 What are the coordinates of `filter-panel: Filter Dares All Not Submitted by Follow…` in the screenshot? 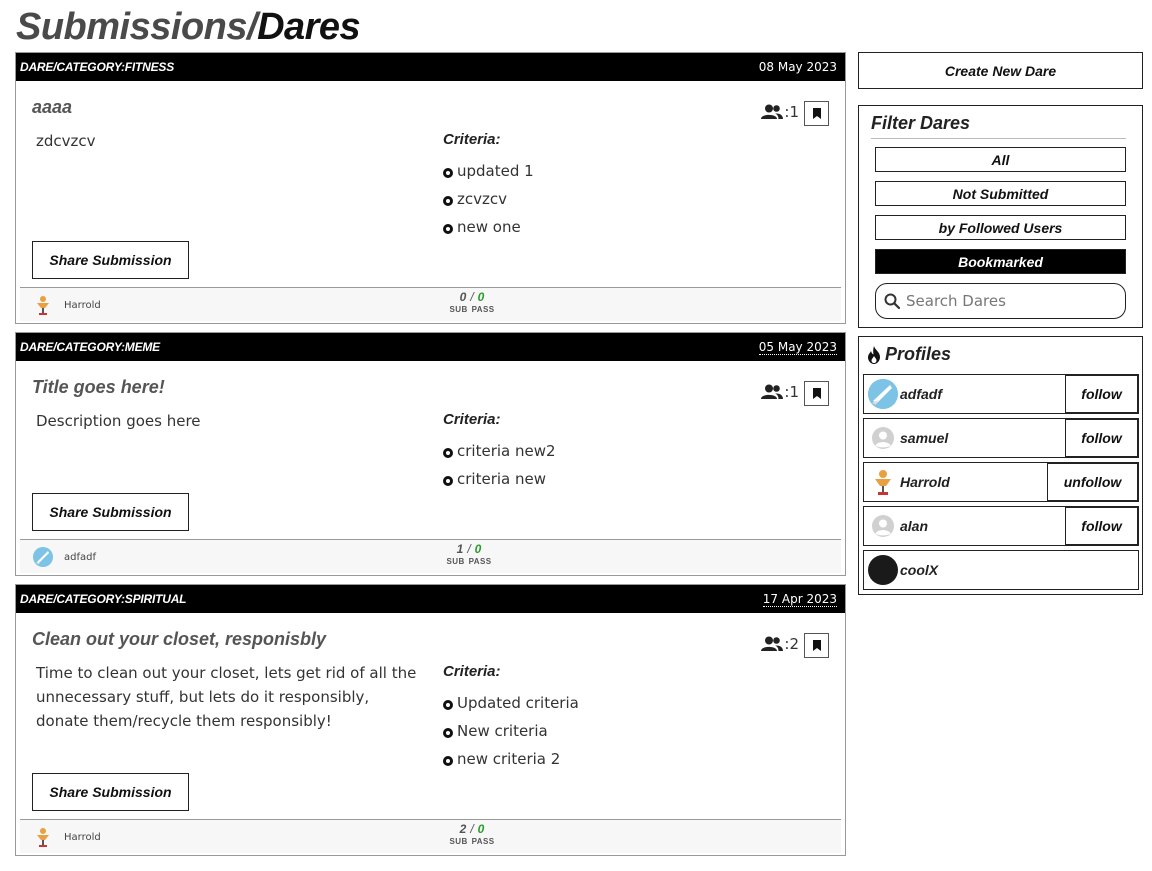 It's located at (1000, 216).